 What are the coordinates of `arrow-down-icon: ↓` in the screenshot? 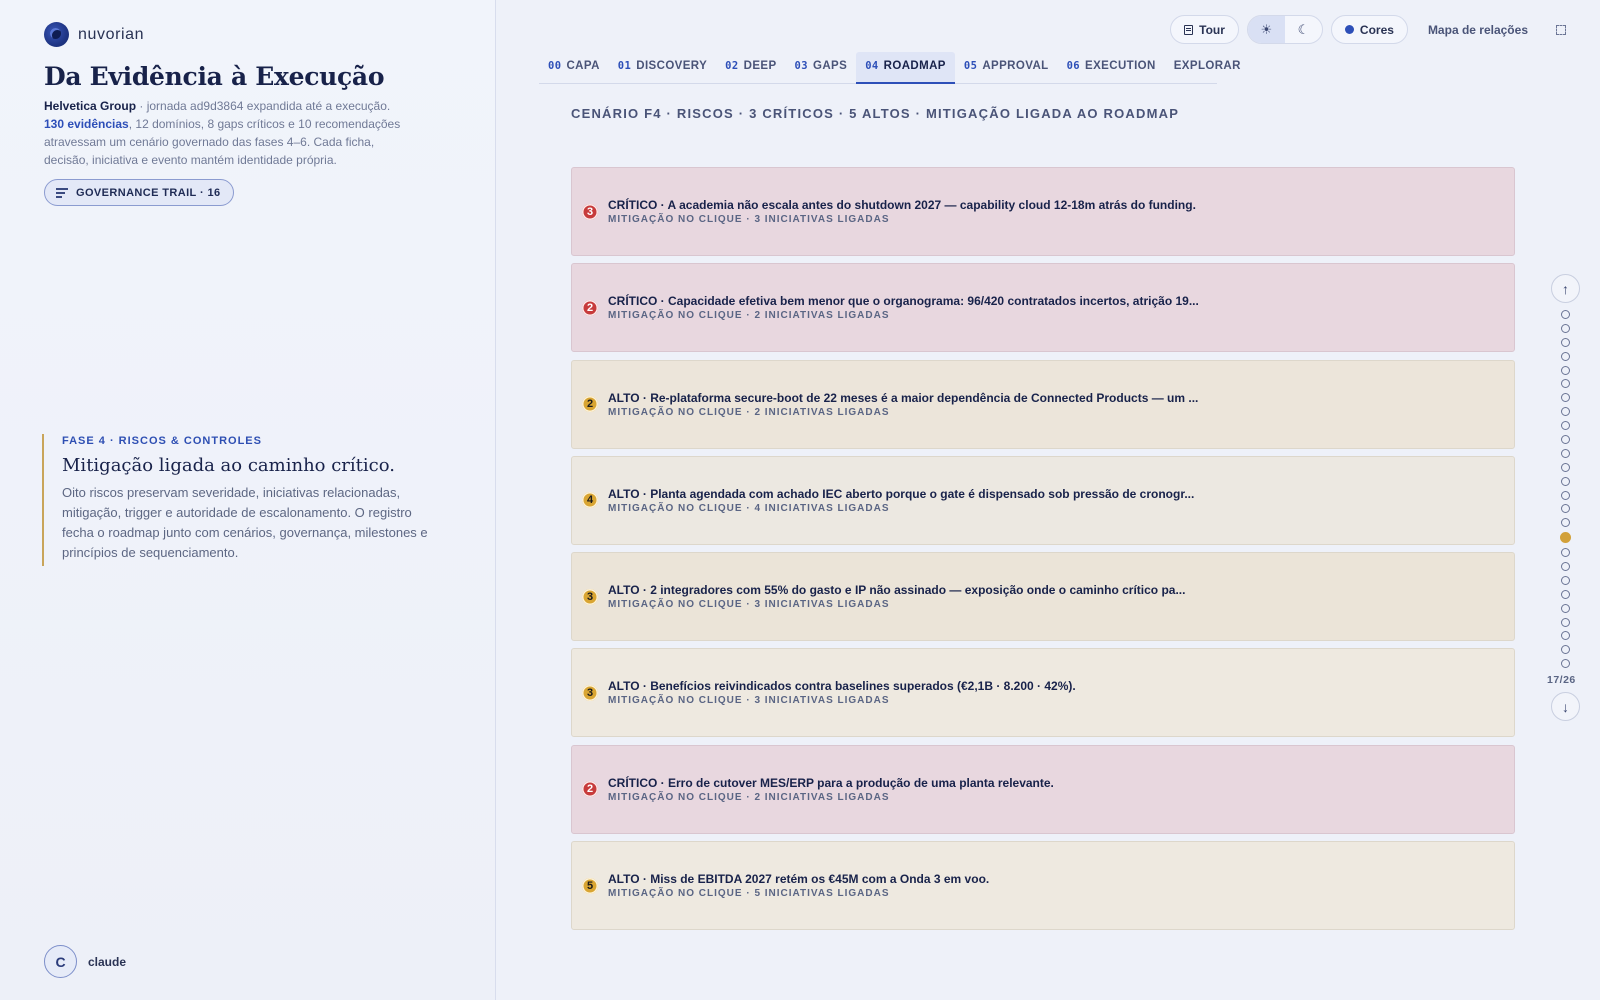 It's located at (1565, 706).